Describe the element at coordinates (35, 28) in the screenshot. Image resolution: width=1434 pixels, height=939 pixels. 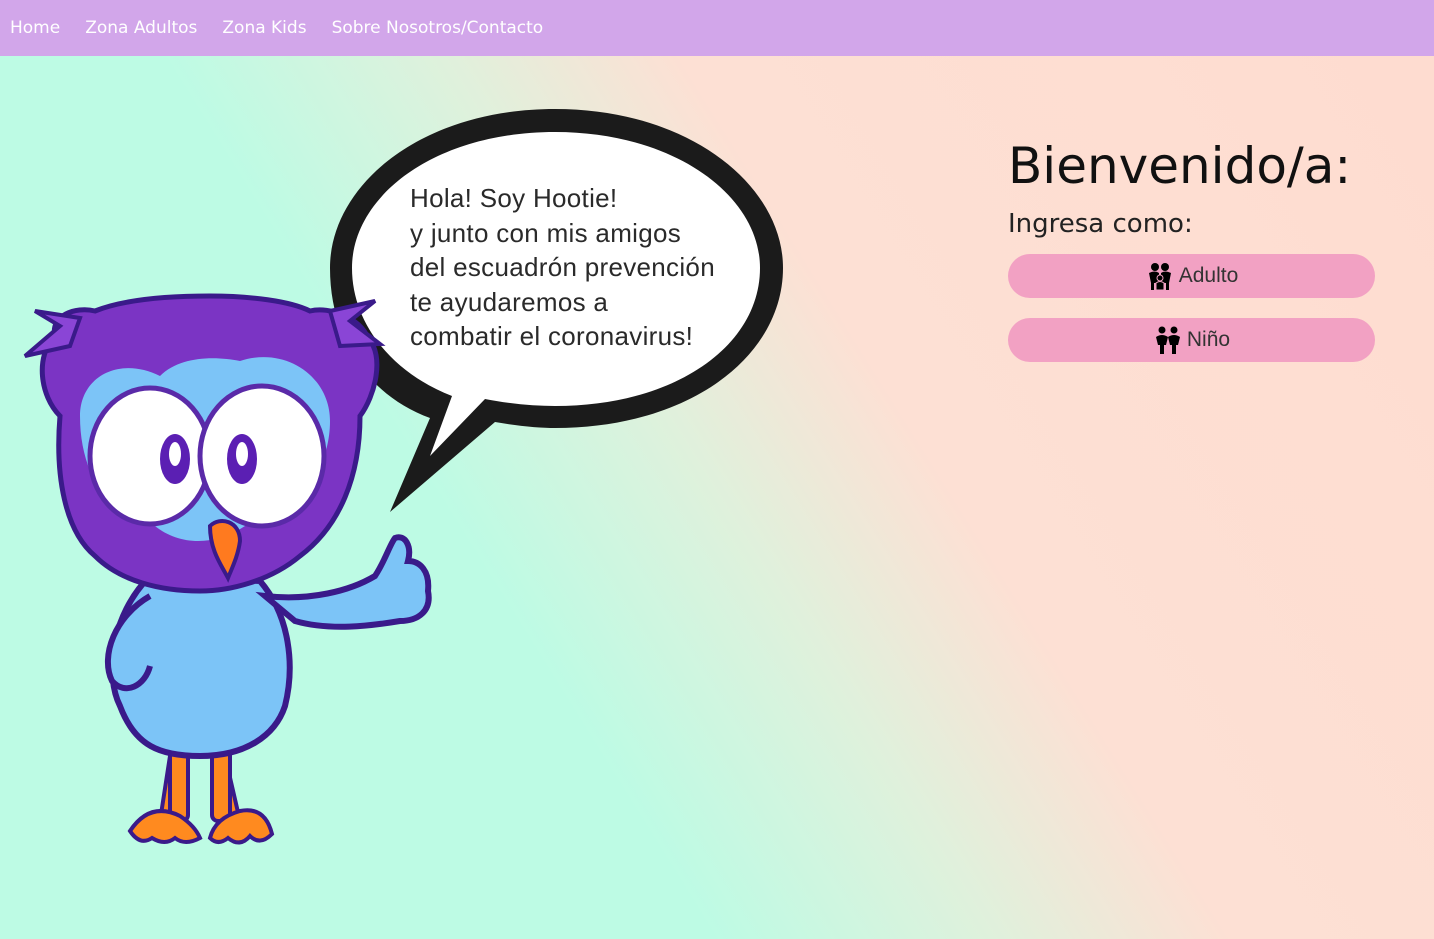
I see `nav-link-home: Home` at that location.